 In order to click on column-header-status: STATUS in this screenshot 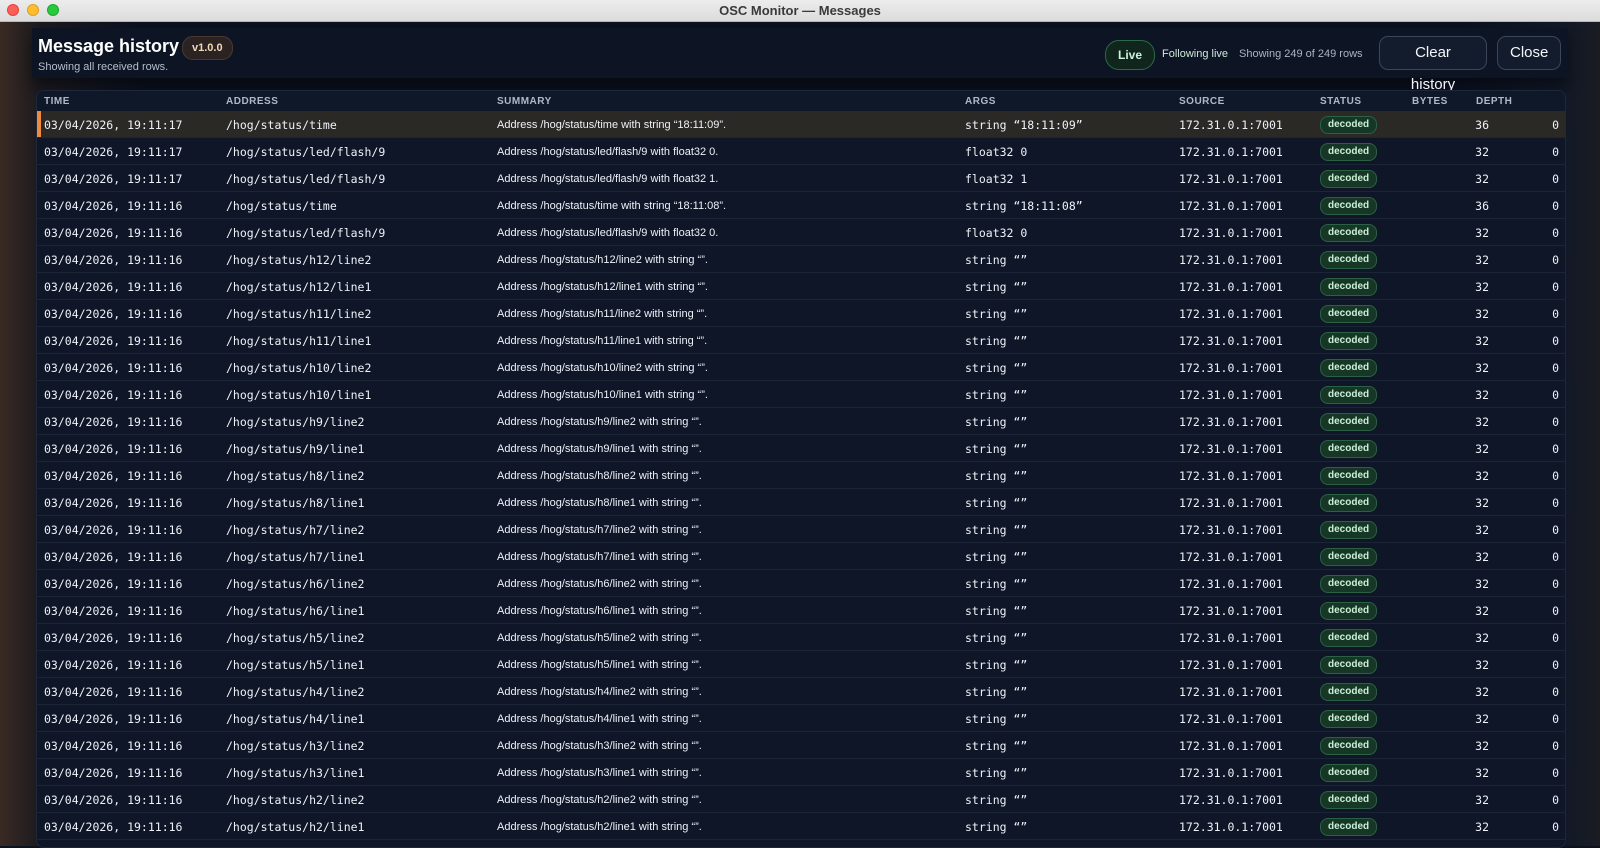, I will do `click(1341, 101)`.